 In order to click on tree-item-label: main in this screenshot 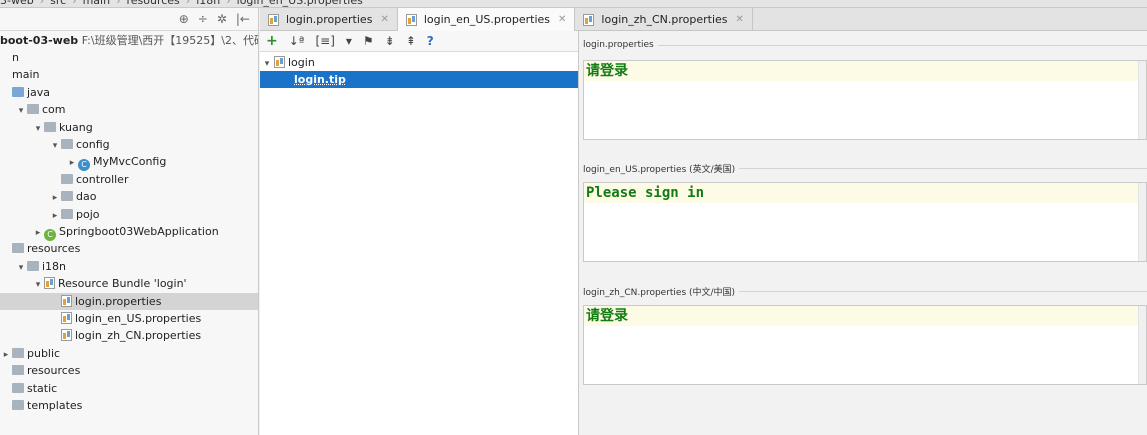, I will do `click(26, 75)`.